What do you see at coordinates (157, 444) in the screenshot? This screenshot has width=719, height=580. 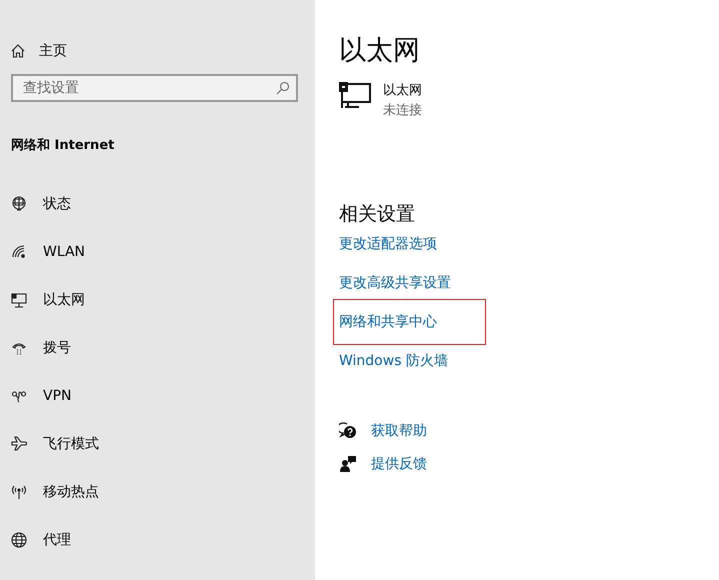 I see `nav-item: 飞行模式` at bounding box center [157, 444].